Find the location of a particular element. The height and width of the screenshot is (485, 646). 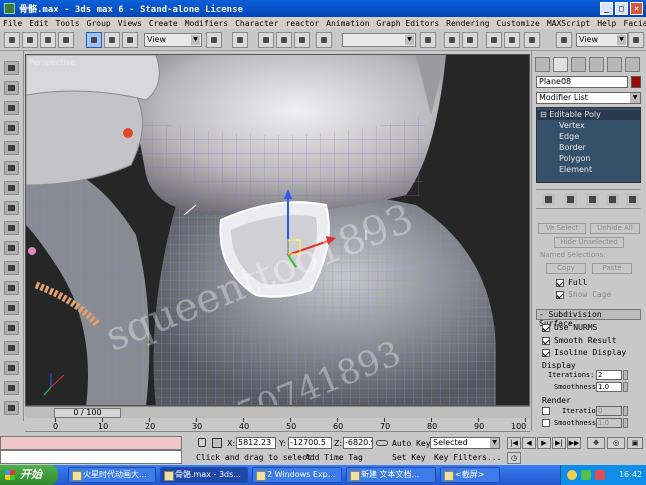

pivot-center-icon is located at coordinates (214, 40).